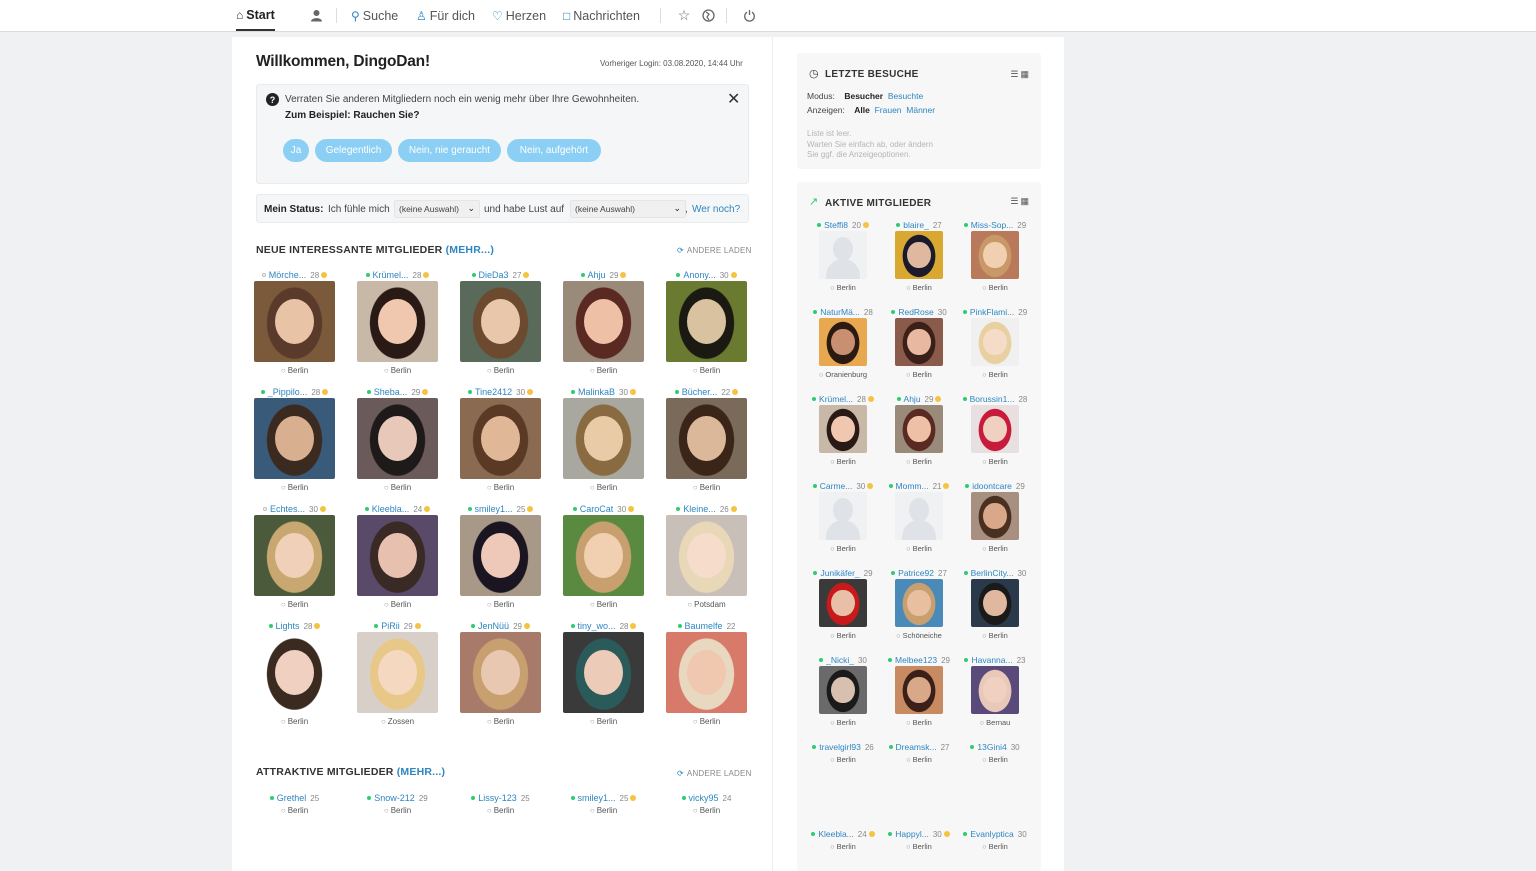 This screenshot has height=871, width=1536. I want to click on member-name-link: Junikäfer_, so click(839, 573).